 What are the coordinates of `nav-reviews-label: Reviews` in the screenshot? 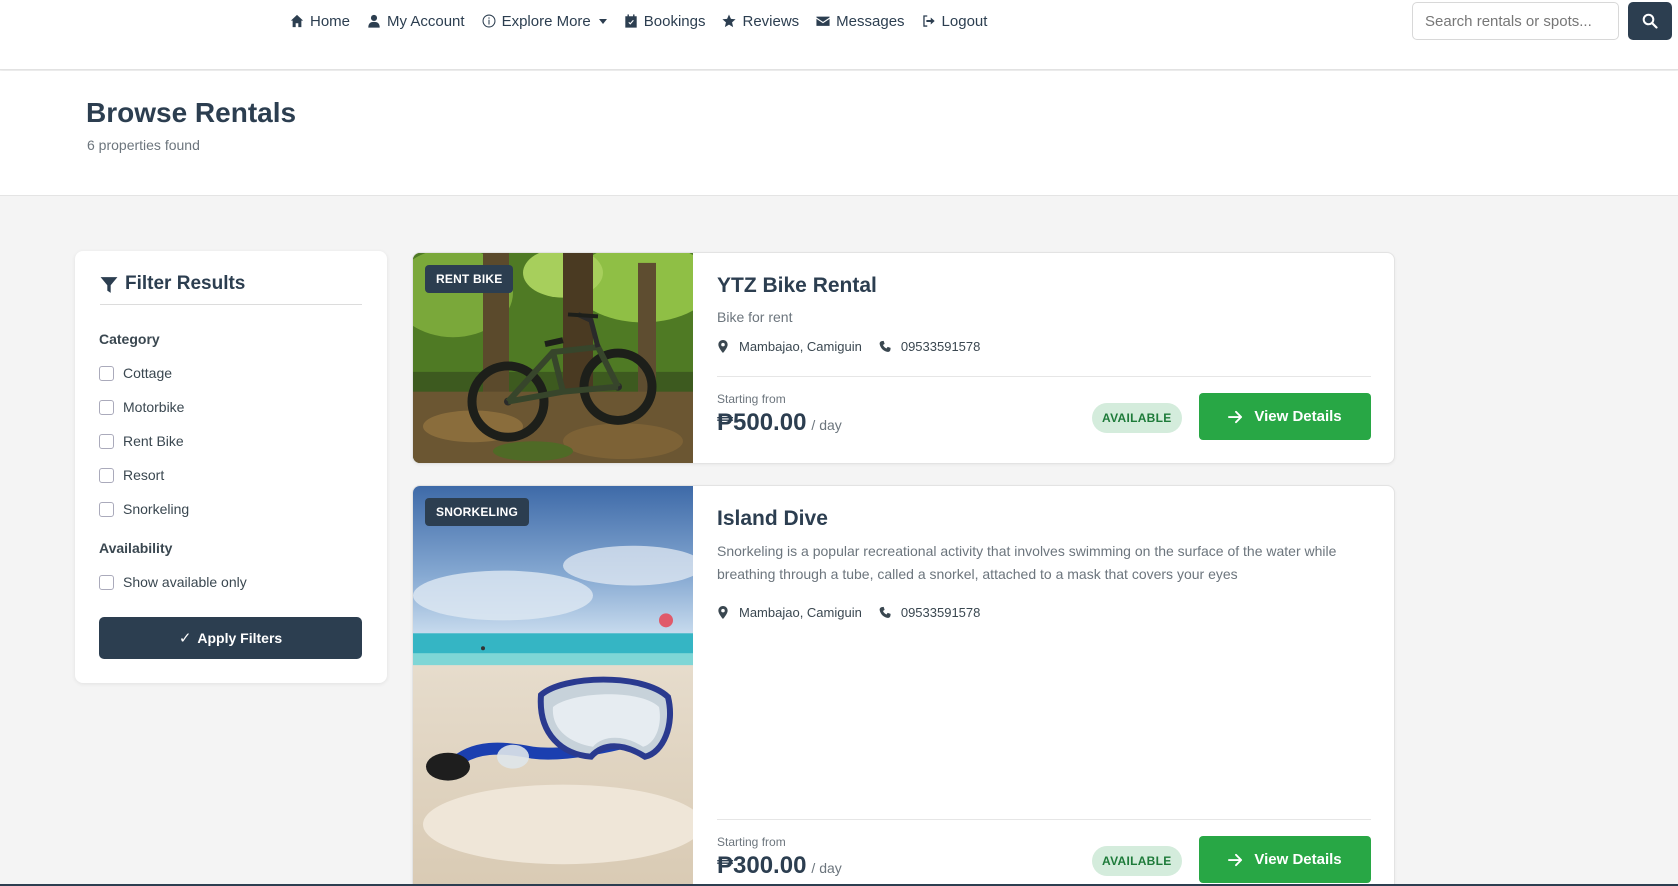 It's located at (771, 21).